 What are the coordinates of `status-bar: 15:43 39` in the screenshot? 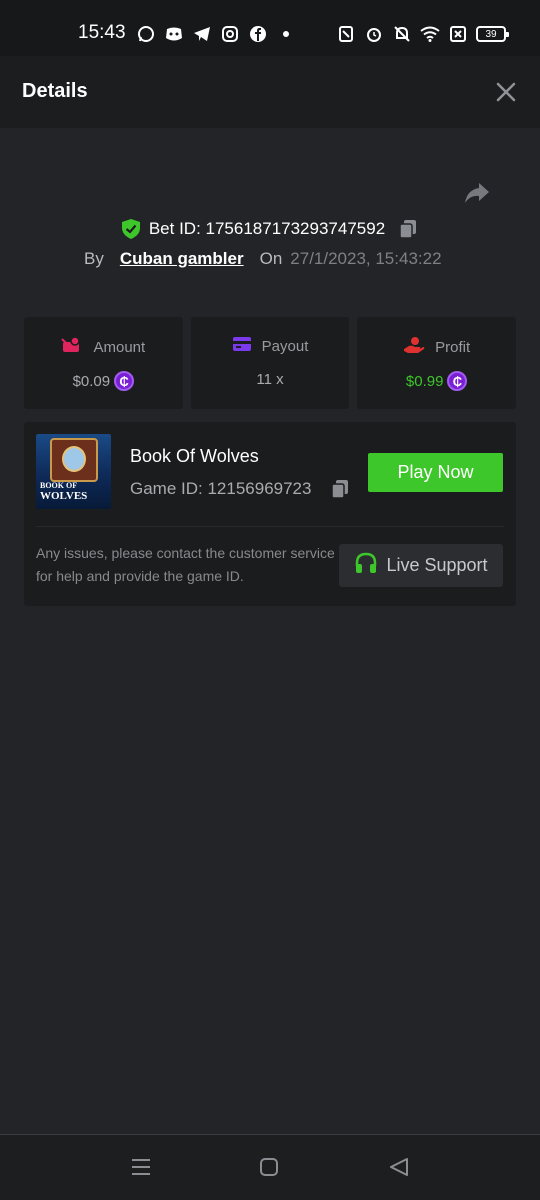 It's located at (270, 28).